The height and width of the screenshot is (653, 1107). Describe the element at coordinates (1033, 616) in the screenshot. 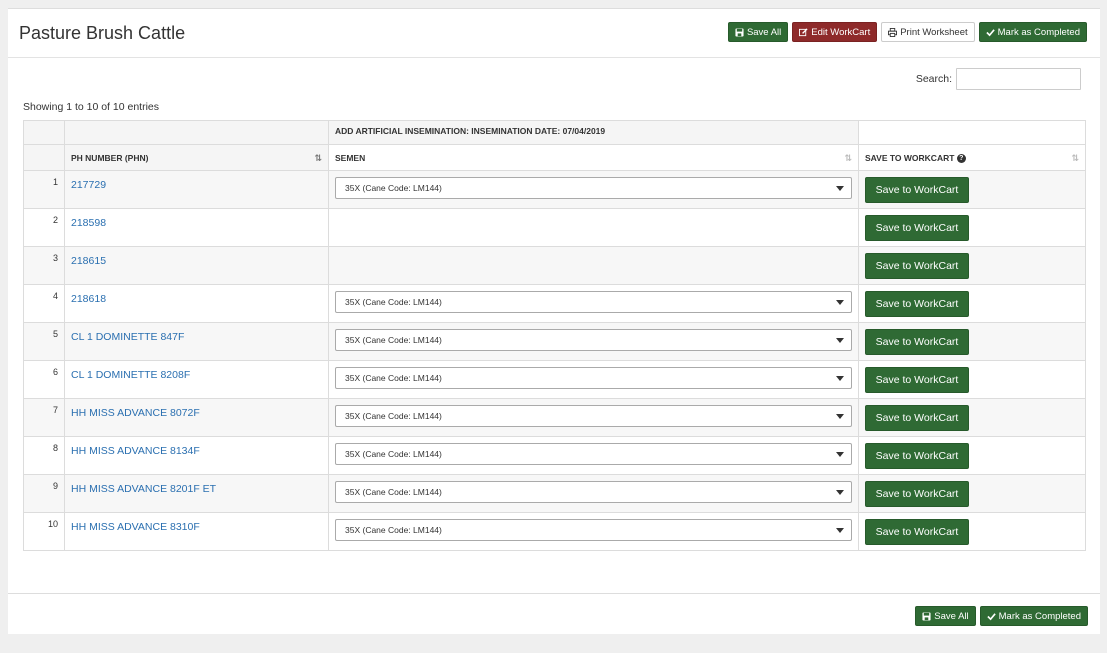

I see `footer-mark-completed-button: Mark as Completed` at that location.